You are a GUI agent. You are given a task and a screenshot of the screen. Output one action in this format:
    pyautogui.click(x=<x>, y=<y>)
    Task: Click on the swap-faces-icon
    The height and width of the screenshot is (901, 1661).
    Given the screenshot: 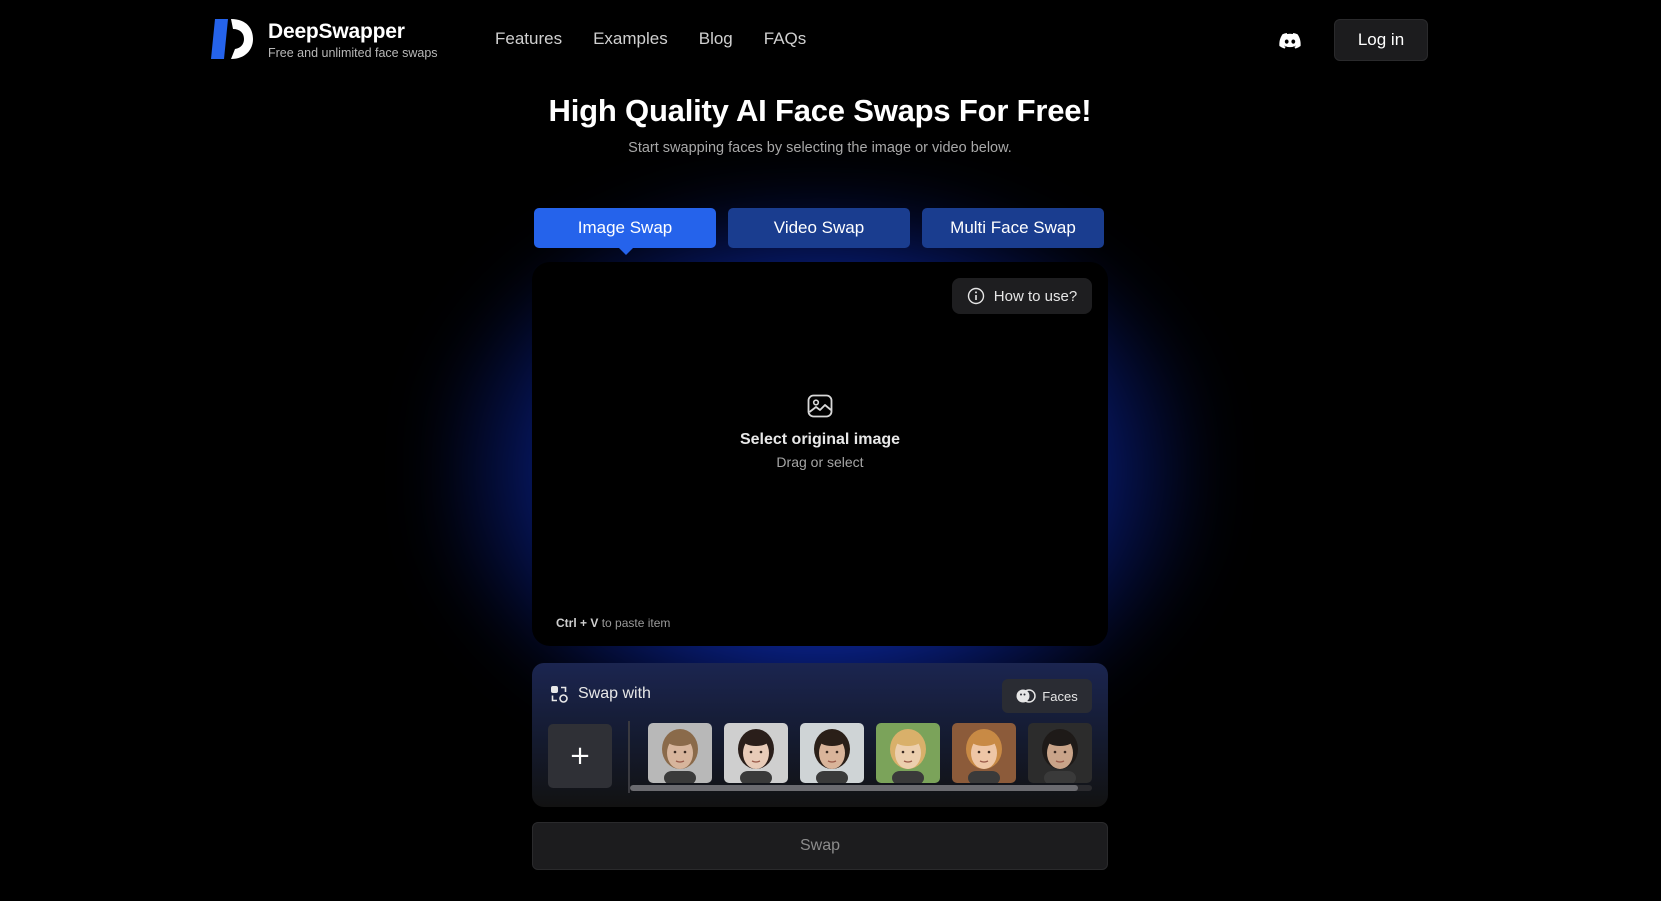 What is the action you would take?
    pyautogui.click(x=559, y=694)
    